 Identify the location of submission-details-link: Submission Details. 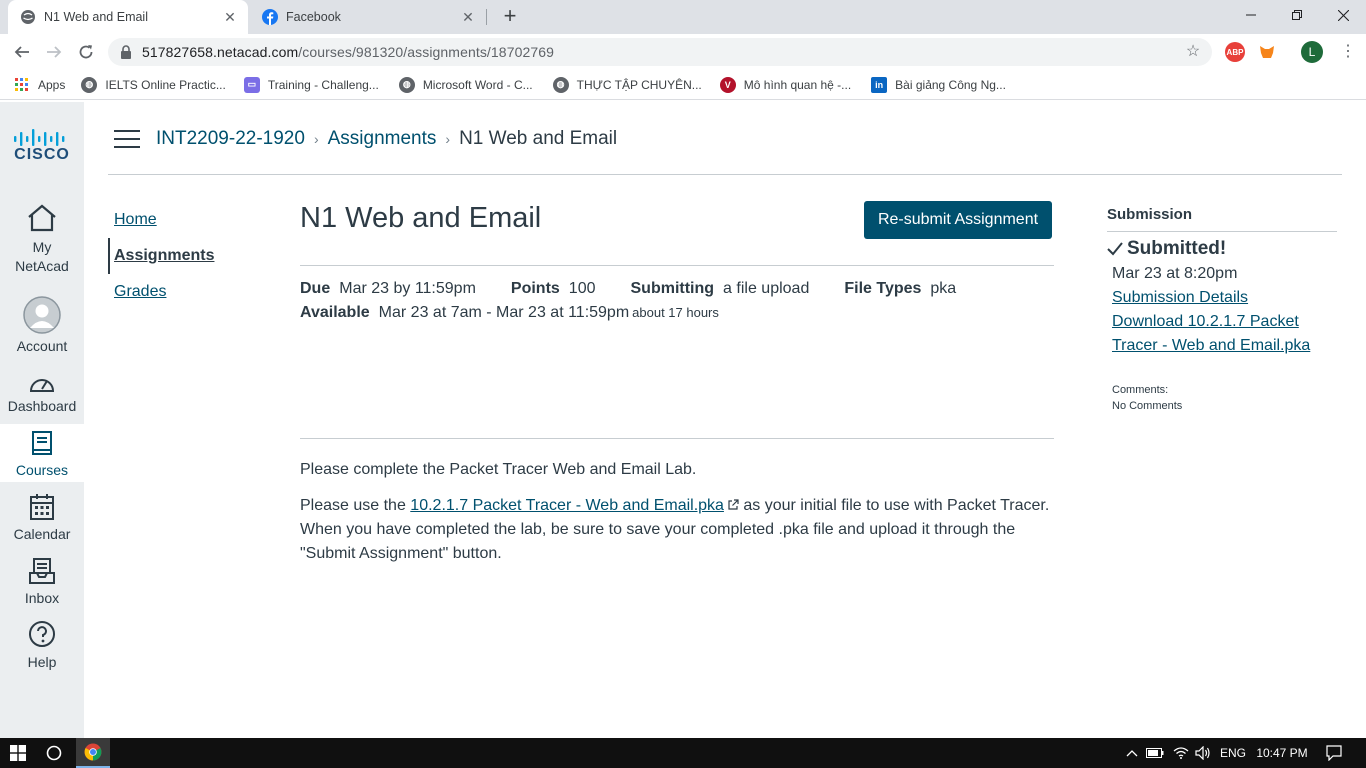
(1224, 298).